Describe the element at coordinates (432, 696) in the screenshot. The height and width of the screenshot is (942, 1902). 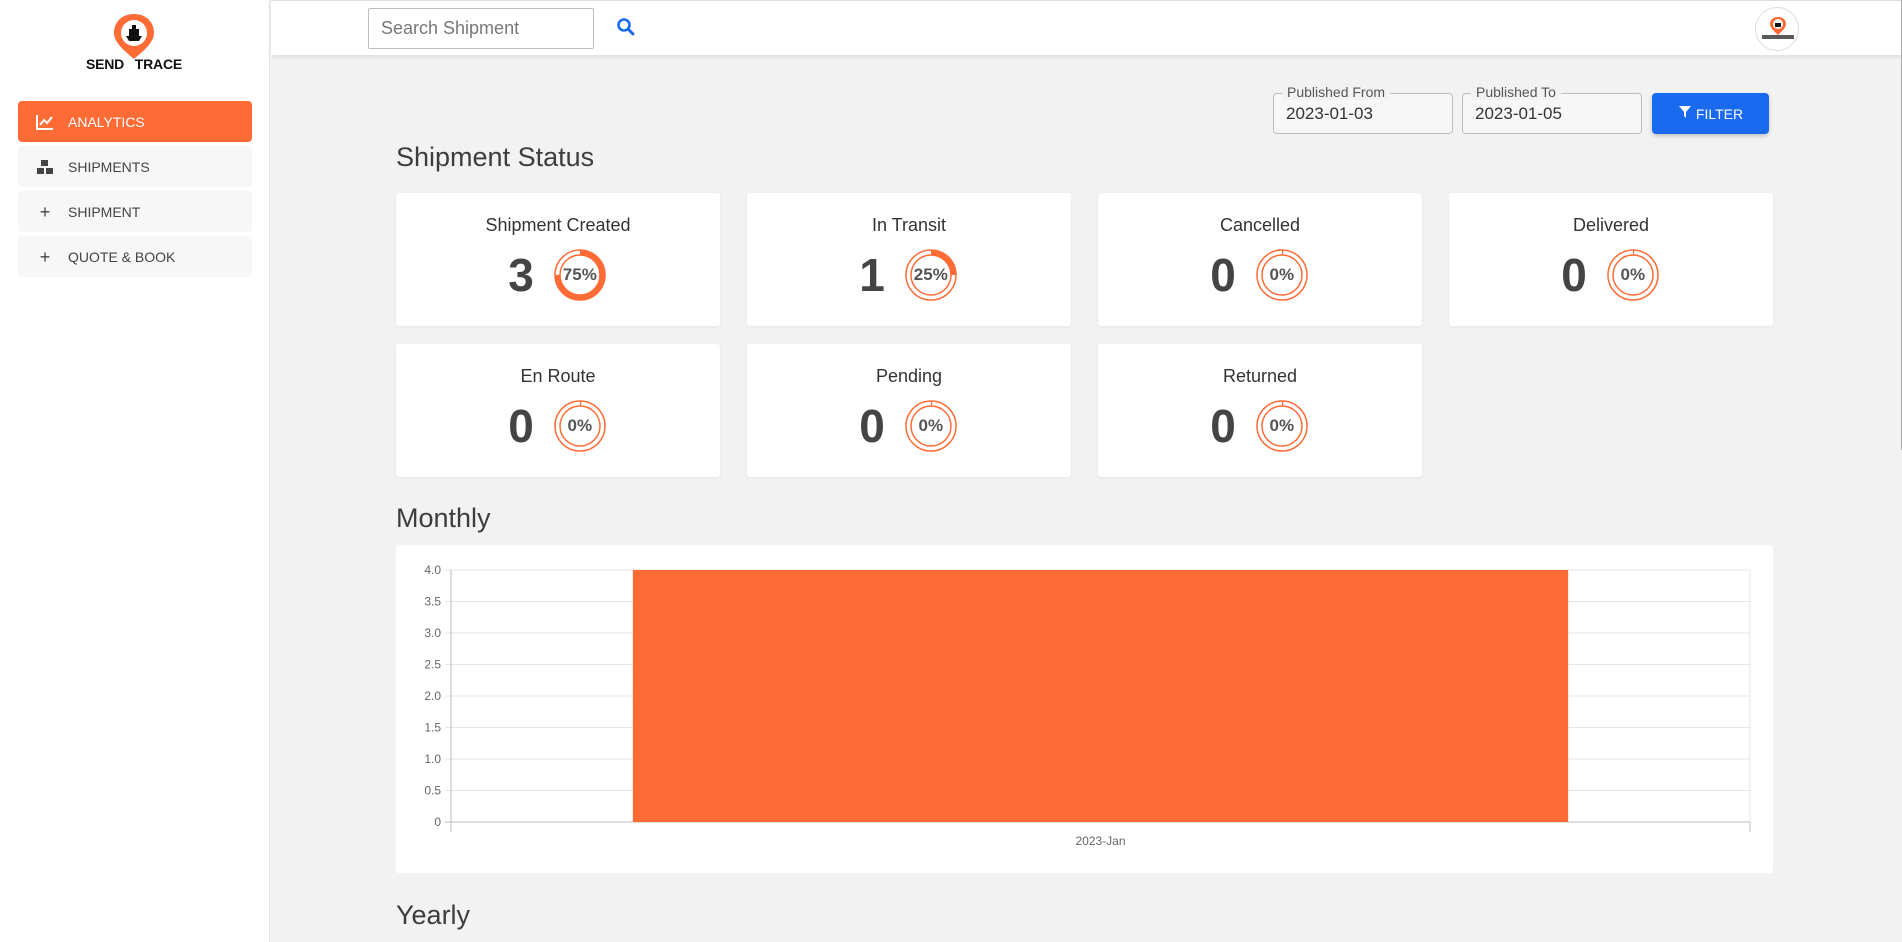
I see `y-tick-label: 2.0` at that location.